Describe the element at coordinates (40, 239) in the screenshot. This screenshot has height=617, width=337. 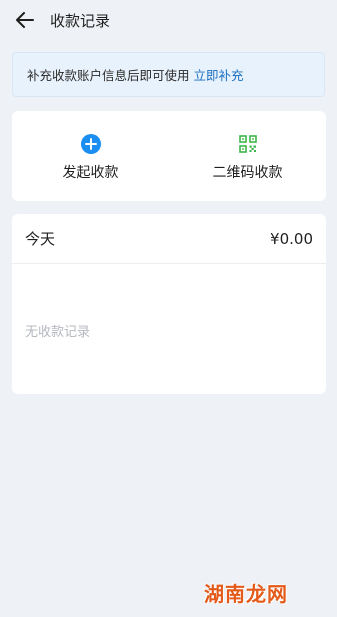
I see `records-date-label: 今天` at that location.